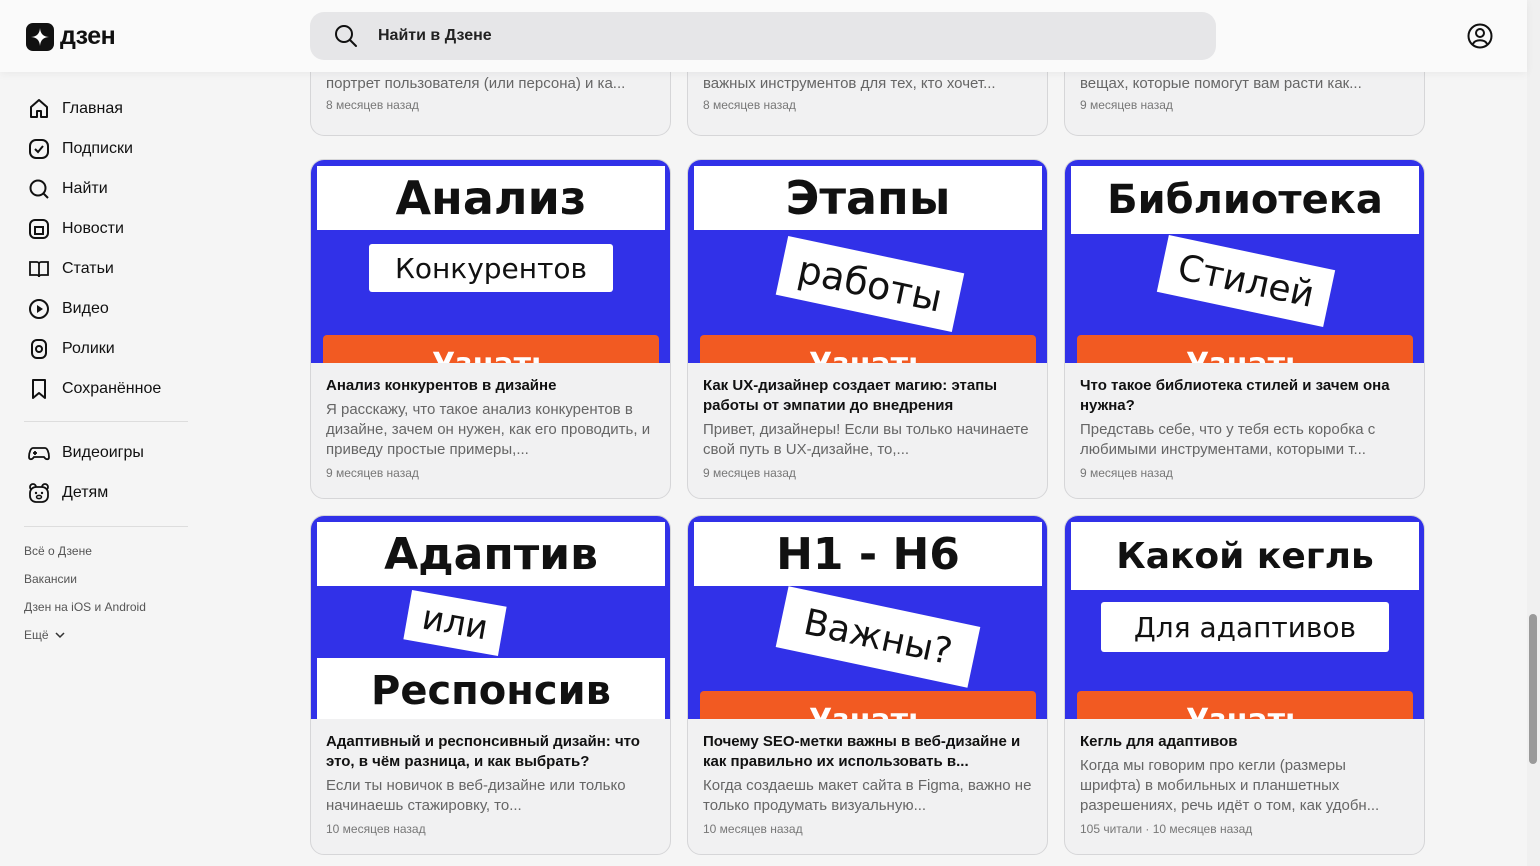 This screenshot has width=1540, height=866. Describe the element at coordinates (868, 198) in the screenshot. I see `thumb-title-line: Этапы` at that location.